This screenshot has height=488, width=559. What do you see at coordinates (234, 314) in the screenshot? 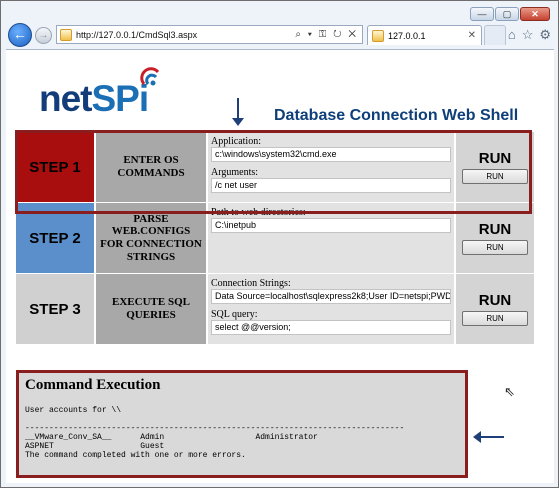
I see `sql-query-label: SQL query:` at bounding box center [234, 314].